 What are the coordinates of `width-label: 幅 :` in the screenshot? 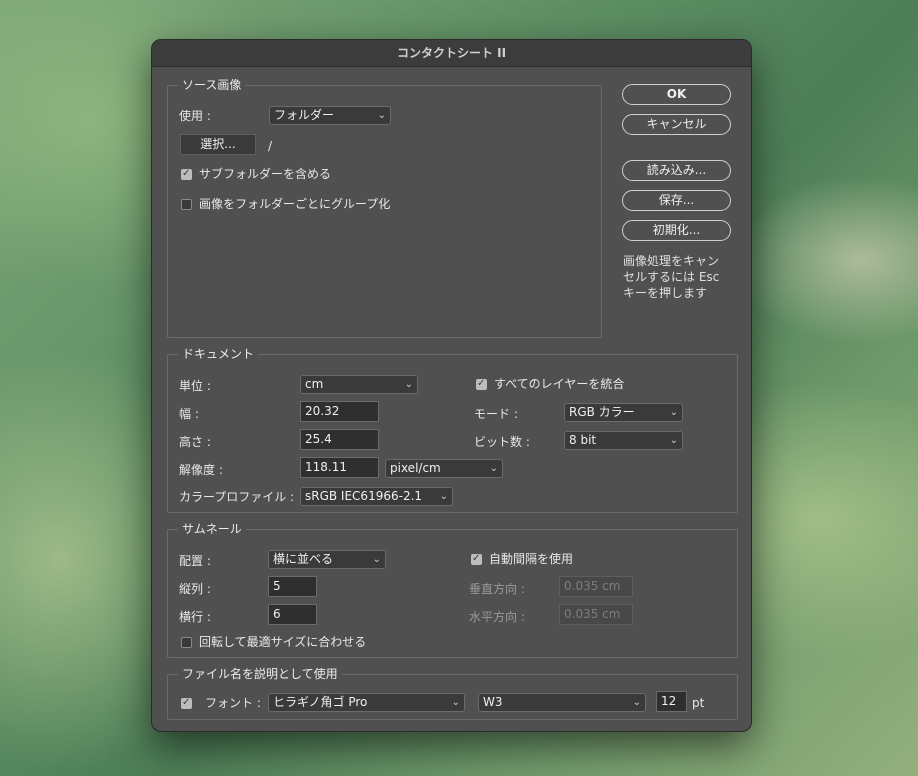 It's located at (189, 414).